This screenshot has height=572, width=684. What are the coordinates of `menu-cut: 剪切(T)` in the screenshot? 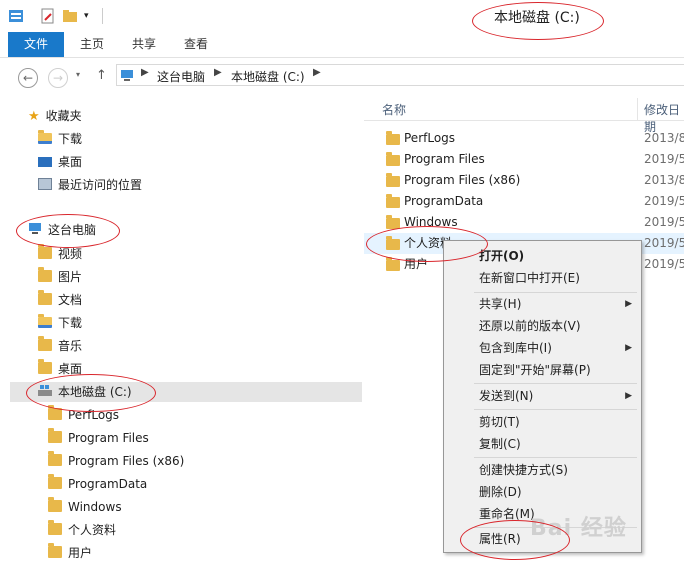 It's located at (542, 422).